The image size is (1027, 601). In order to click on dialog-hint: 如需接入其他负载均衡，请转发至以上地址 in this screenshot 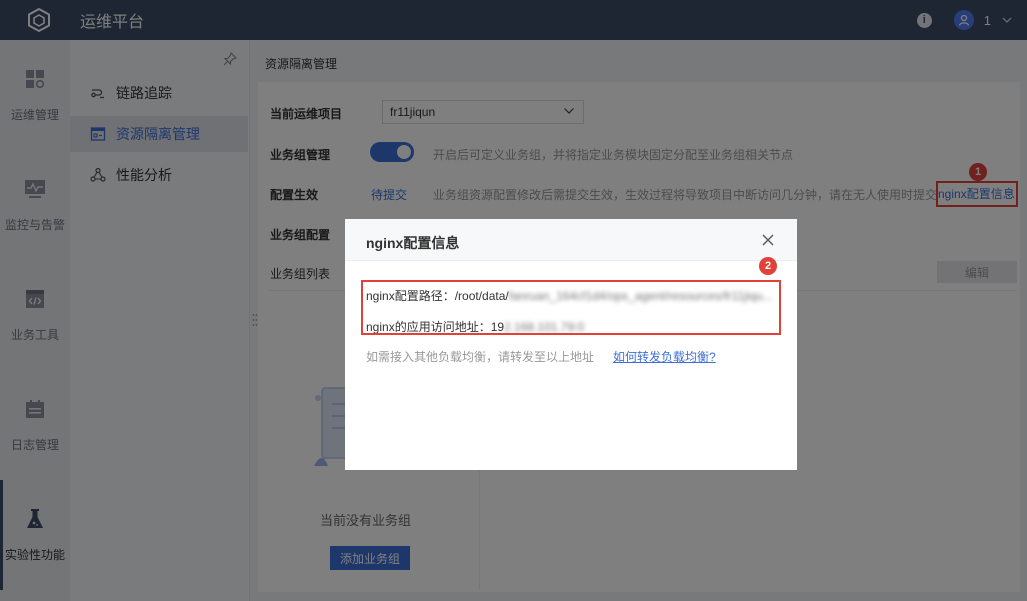, I will do `click(480, 357)`.